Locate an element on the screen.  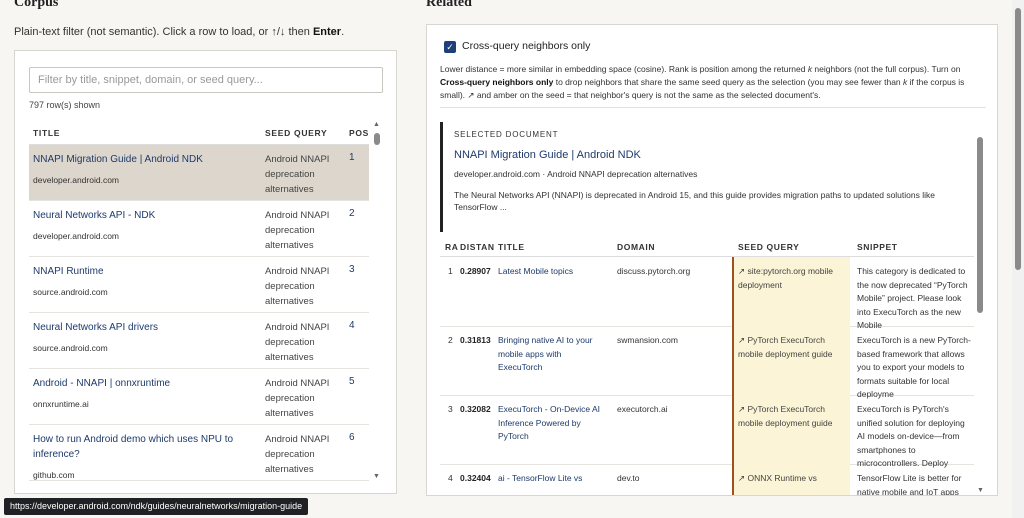
cross-query-label: Cross-query neighbors only is located at coordinates (526, 46).